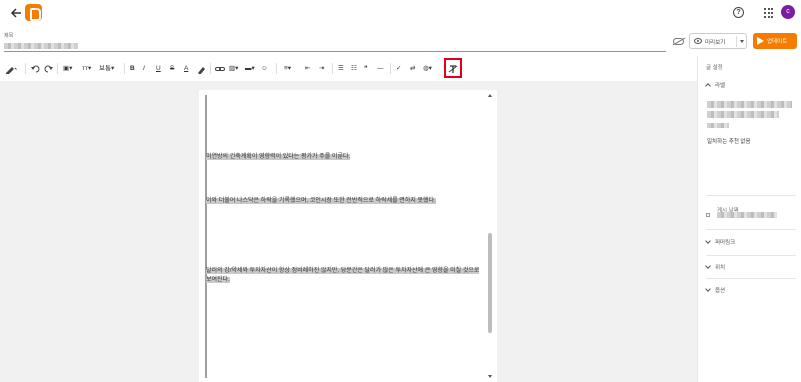 This screenshot has width=801, height=382. Describe the element at coordinates (678, 41) in the screenshot. I see `cloud-off-icon` at that location.